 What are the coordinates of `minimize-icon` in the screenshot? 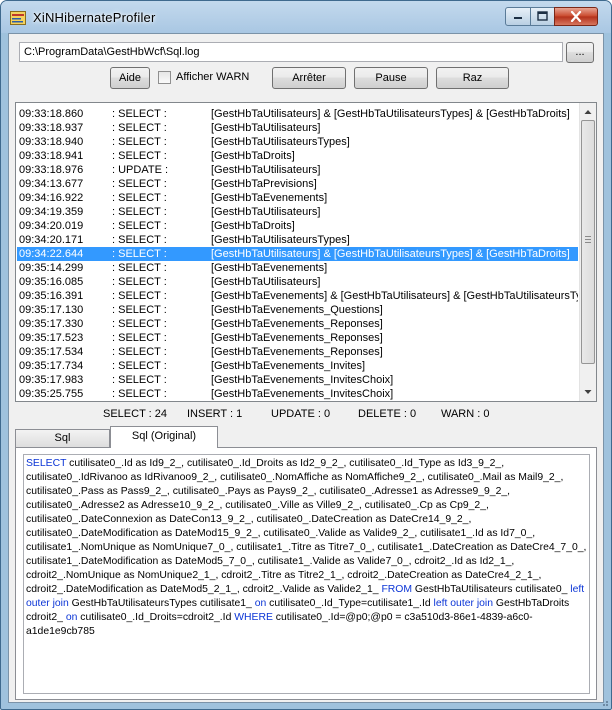 It's located at (518, 18).